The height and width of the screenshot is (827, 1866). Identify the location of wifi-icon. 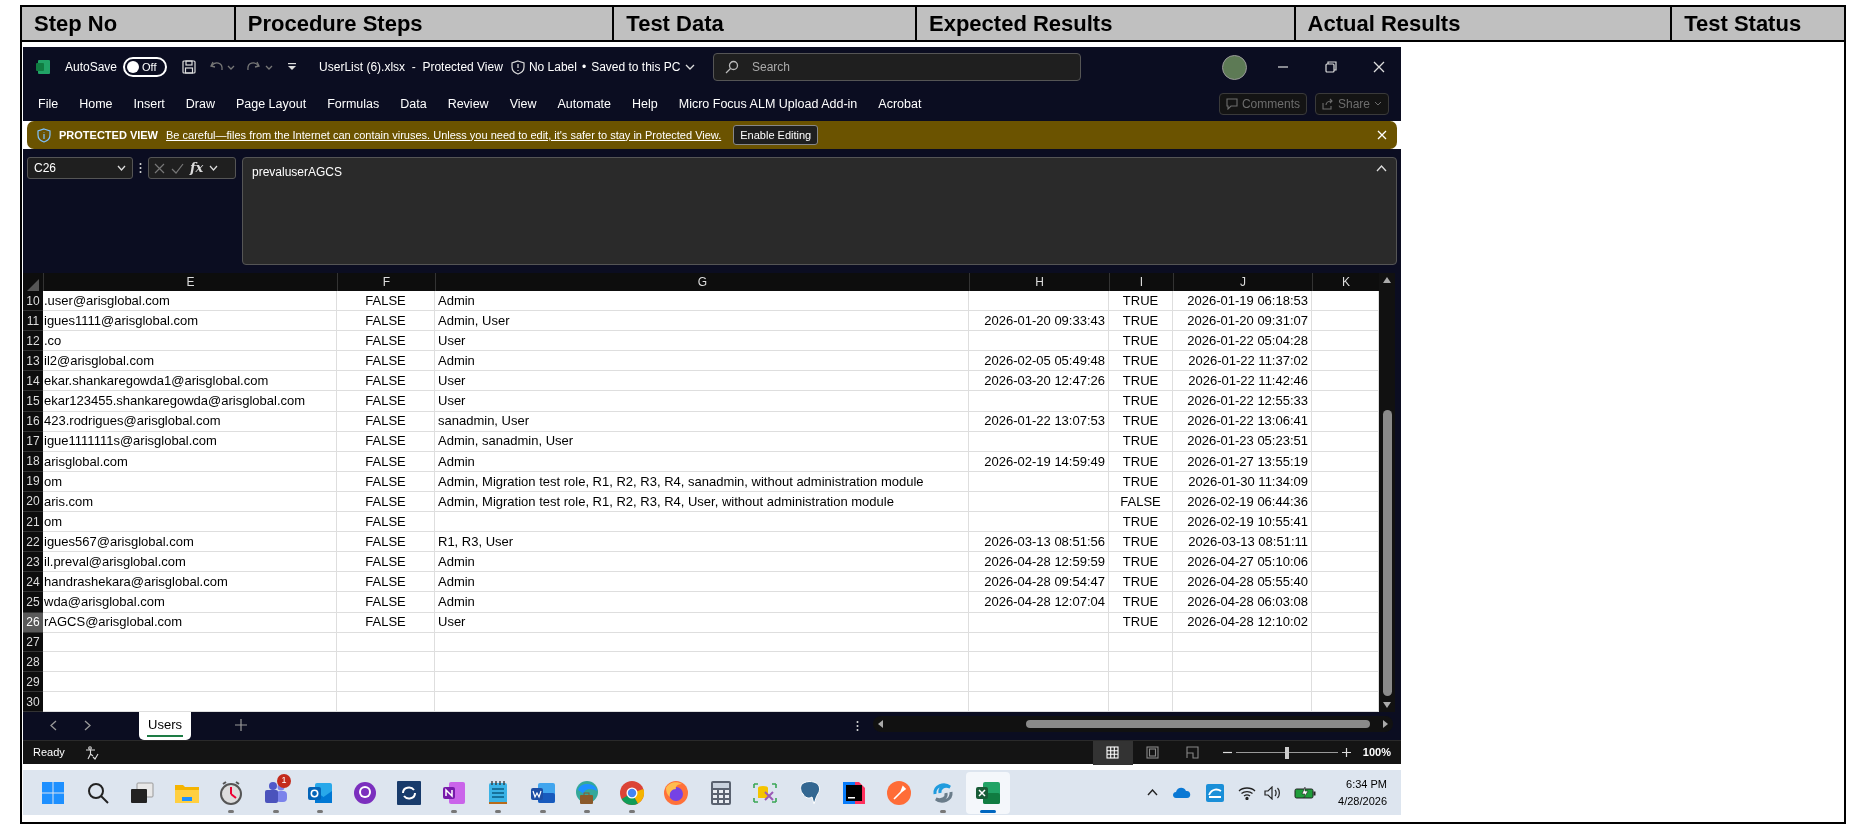
(1247, 792).